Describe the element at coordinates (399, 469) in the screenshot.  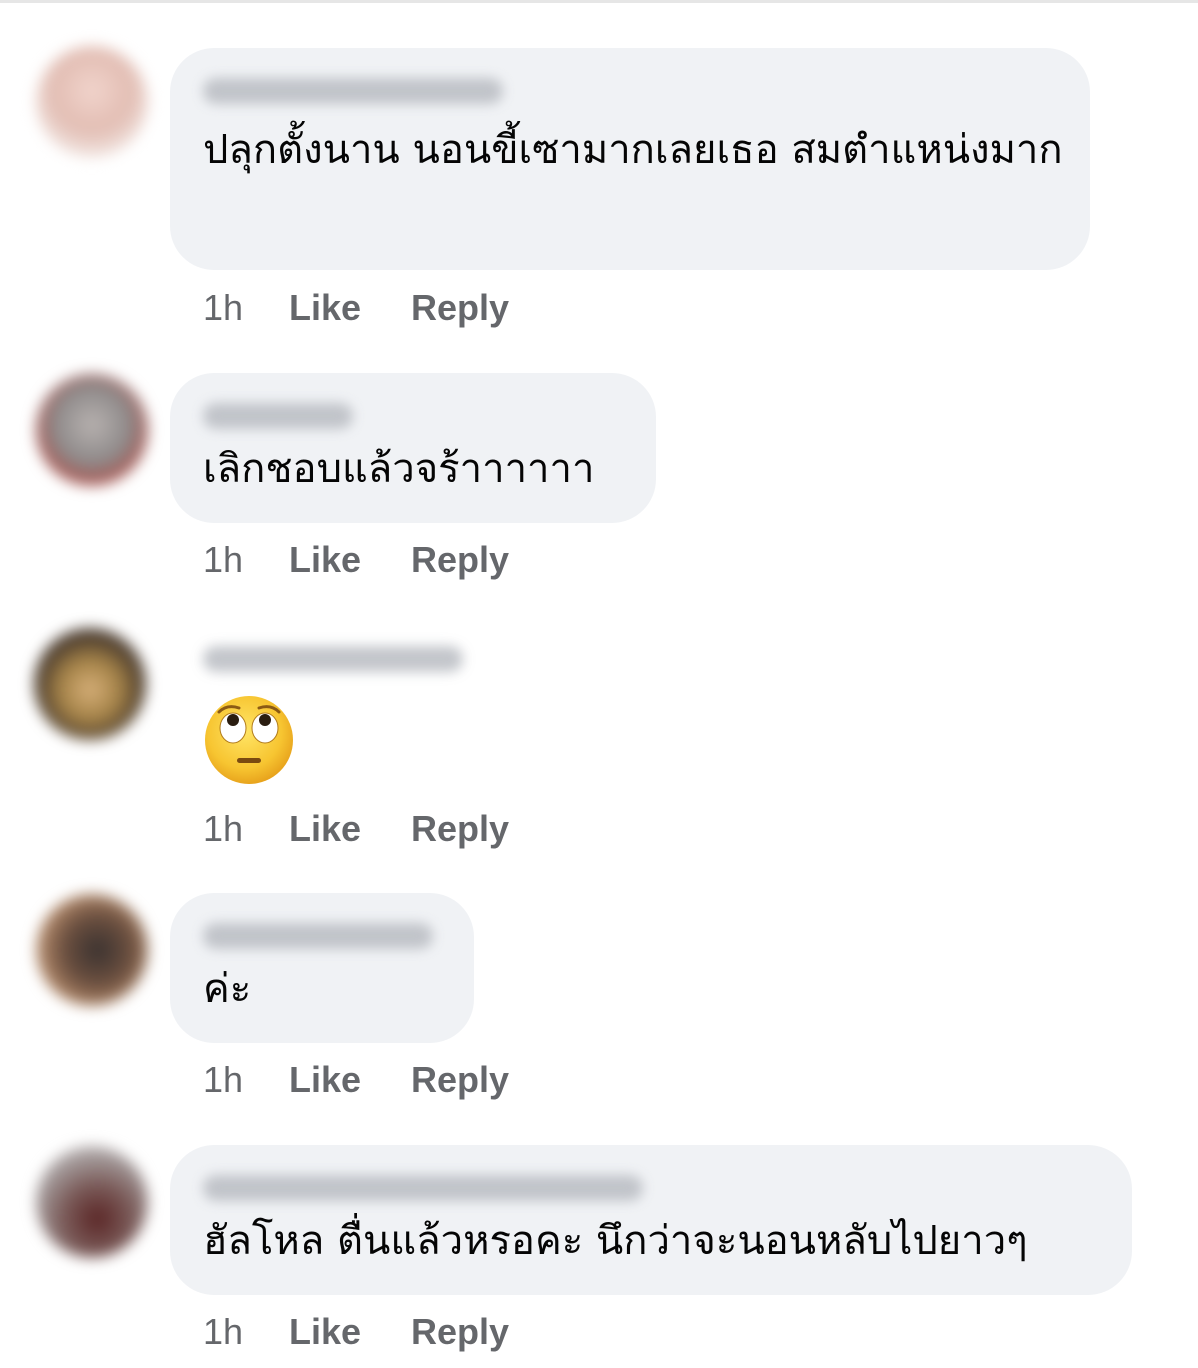
I see `comment-text: เลิกชอบแล้วจร้าาาาาา` at that location.